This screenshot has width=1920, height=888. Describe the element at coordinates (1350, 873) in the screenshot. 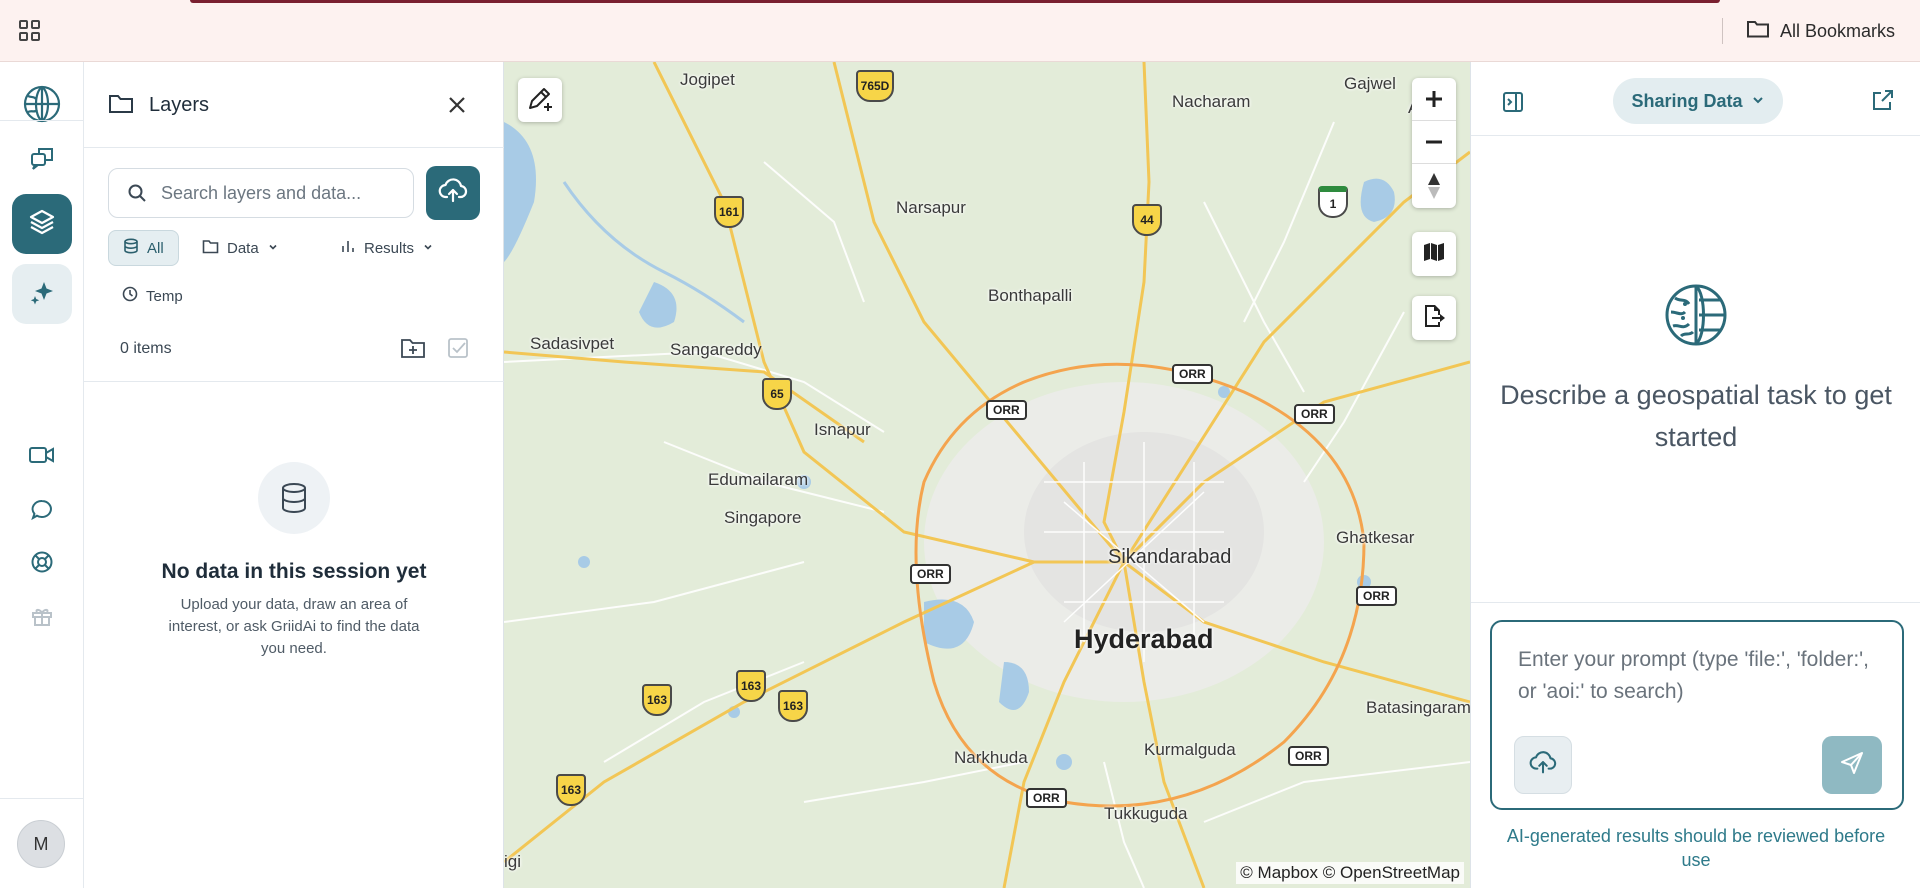

I see `map-attribution: © Mapbox © OpenStreetMap` at that location.